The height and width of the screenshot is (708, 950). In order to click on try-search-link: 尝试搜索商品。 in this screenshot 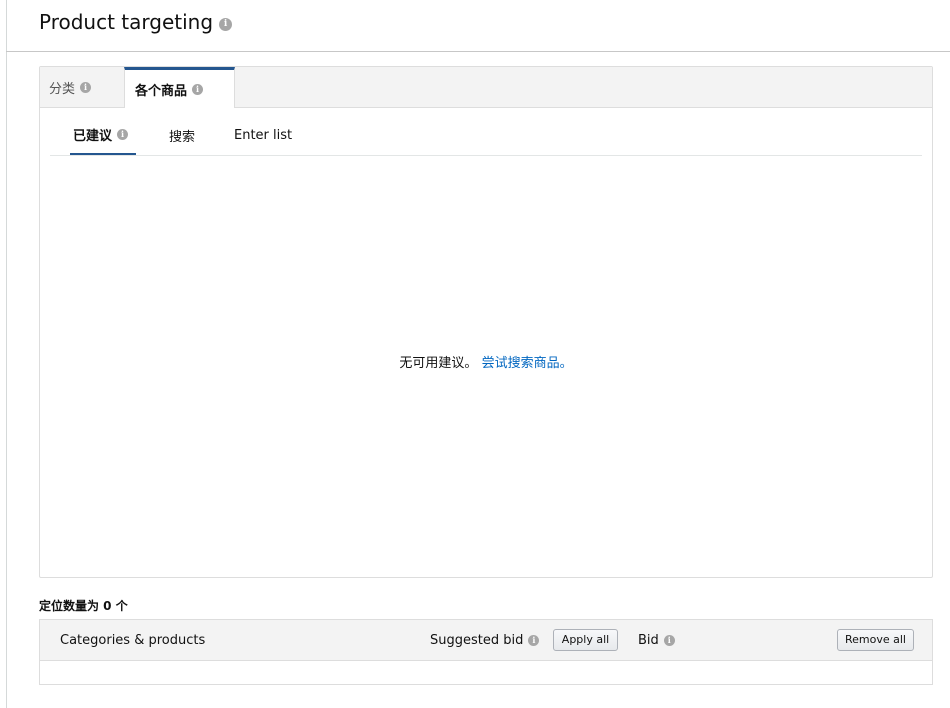, I will do `click(527, 363)`.